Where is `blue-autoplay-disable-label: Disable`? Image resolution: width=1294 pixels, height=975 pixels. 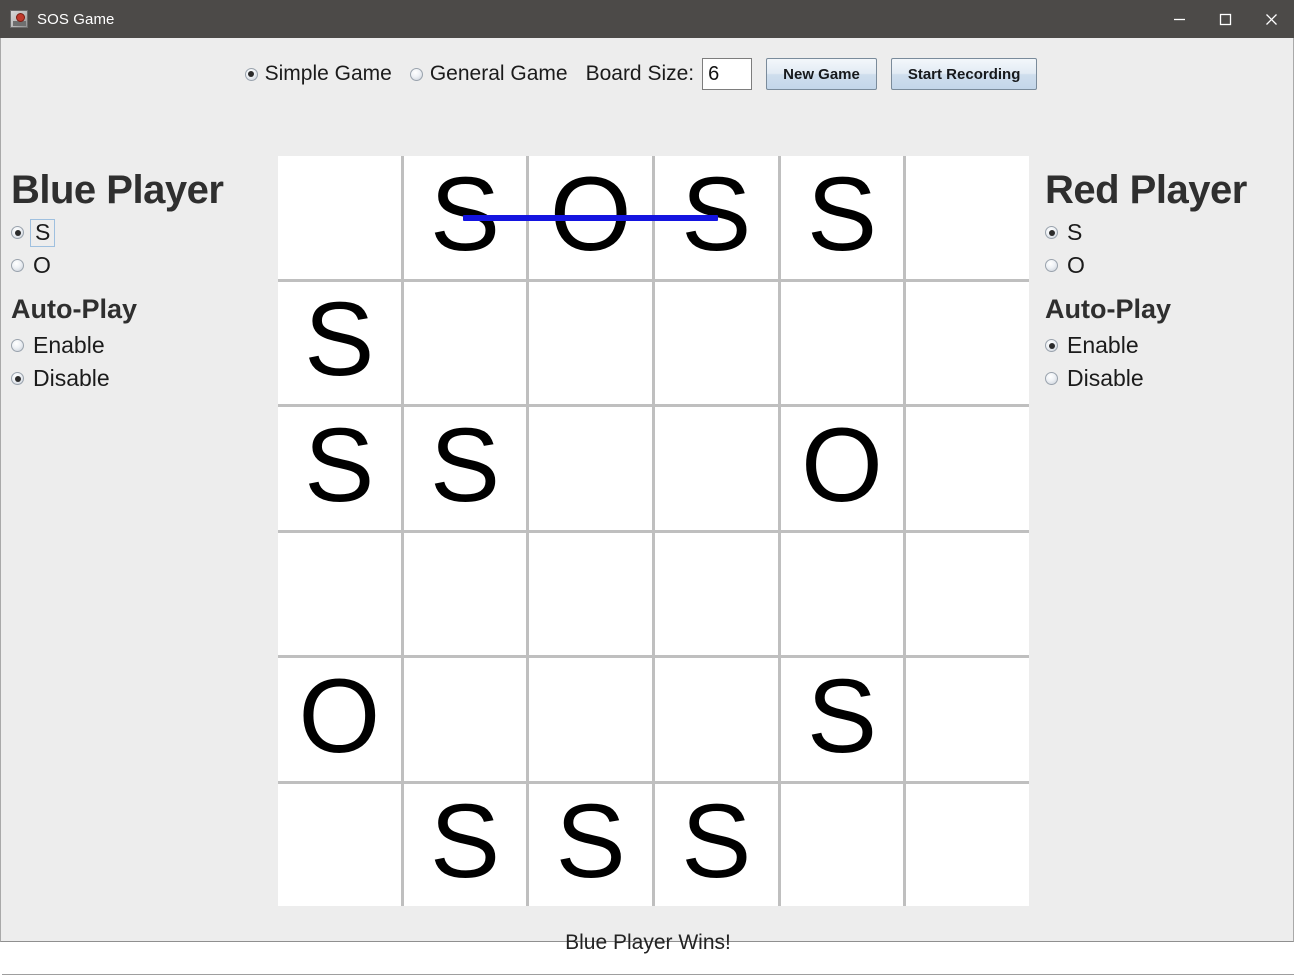 blue-autoplay-disable-label: Disable is located at coordinates (71, 378).